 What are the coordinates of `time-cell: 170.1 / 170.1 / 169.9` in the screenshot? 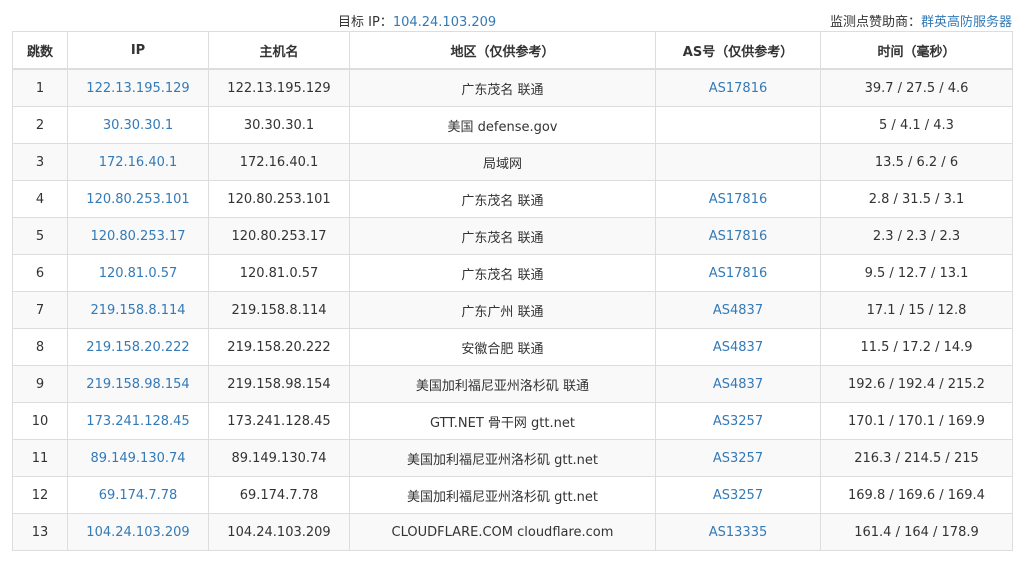 It's located at (916, 421).